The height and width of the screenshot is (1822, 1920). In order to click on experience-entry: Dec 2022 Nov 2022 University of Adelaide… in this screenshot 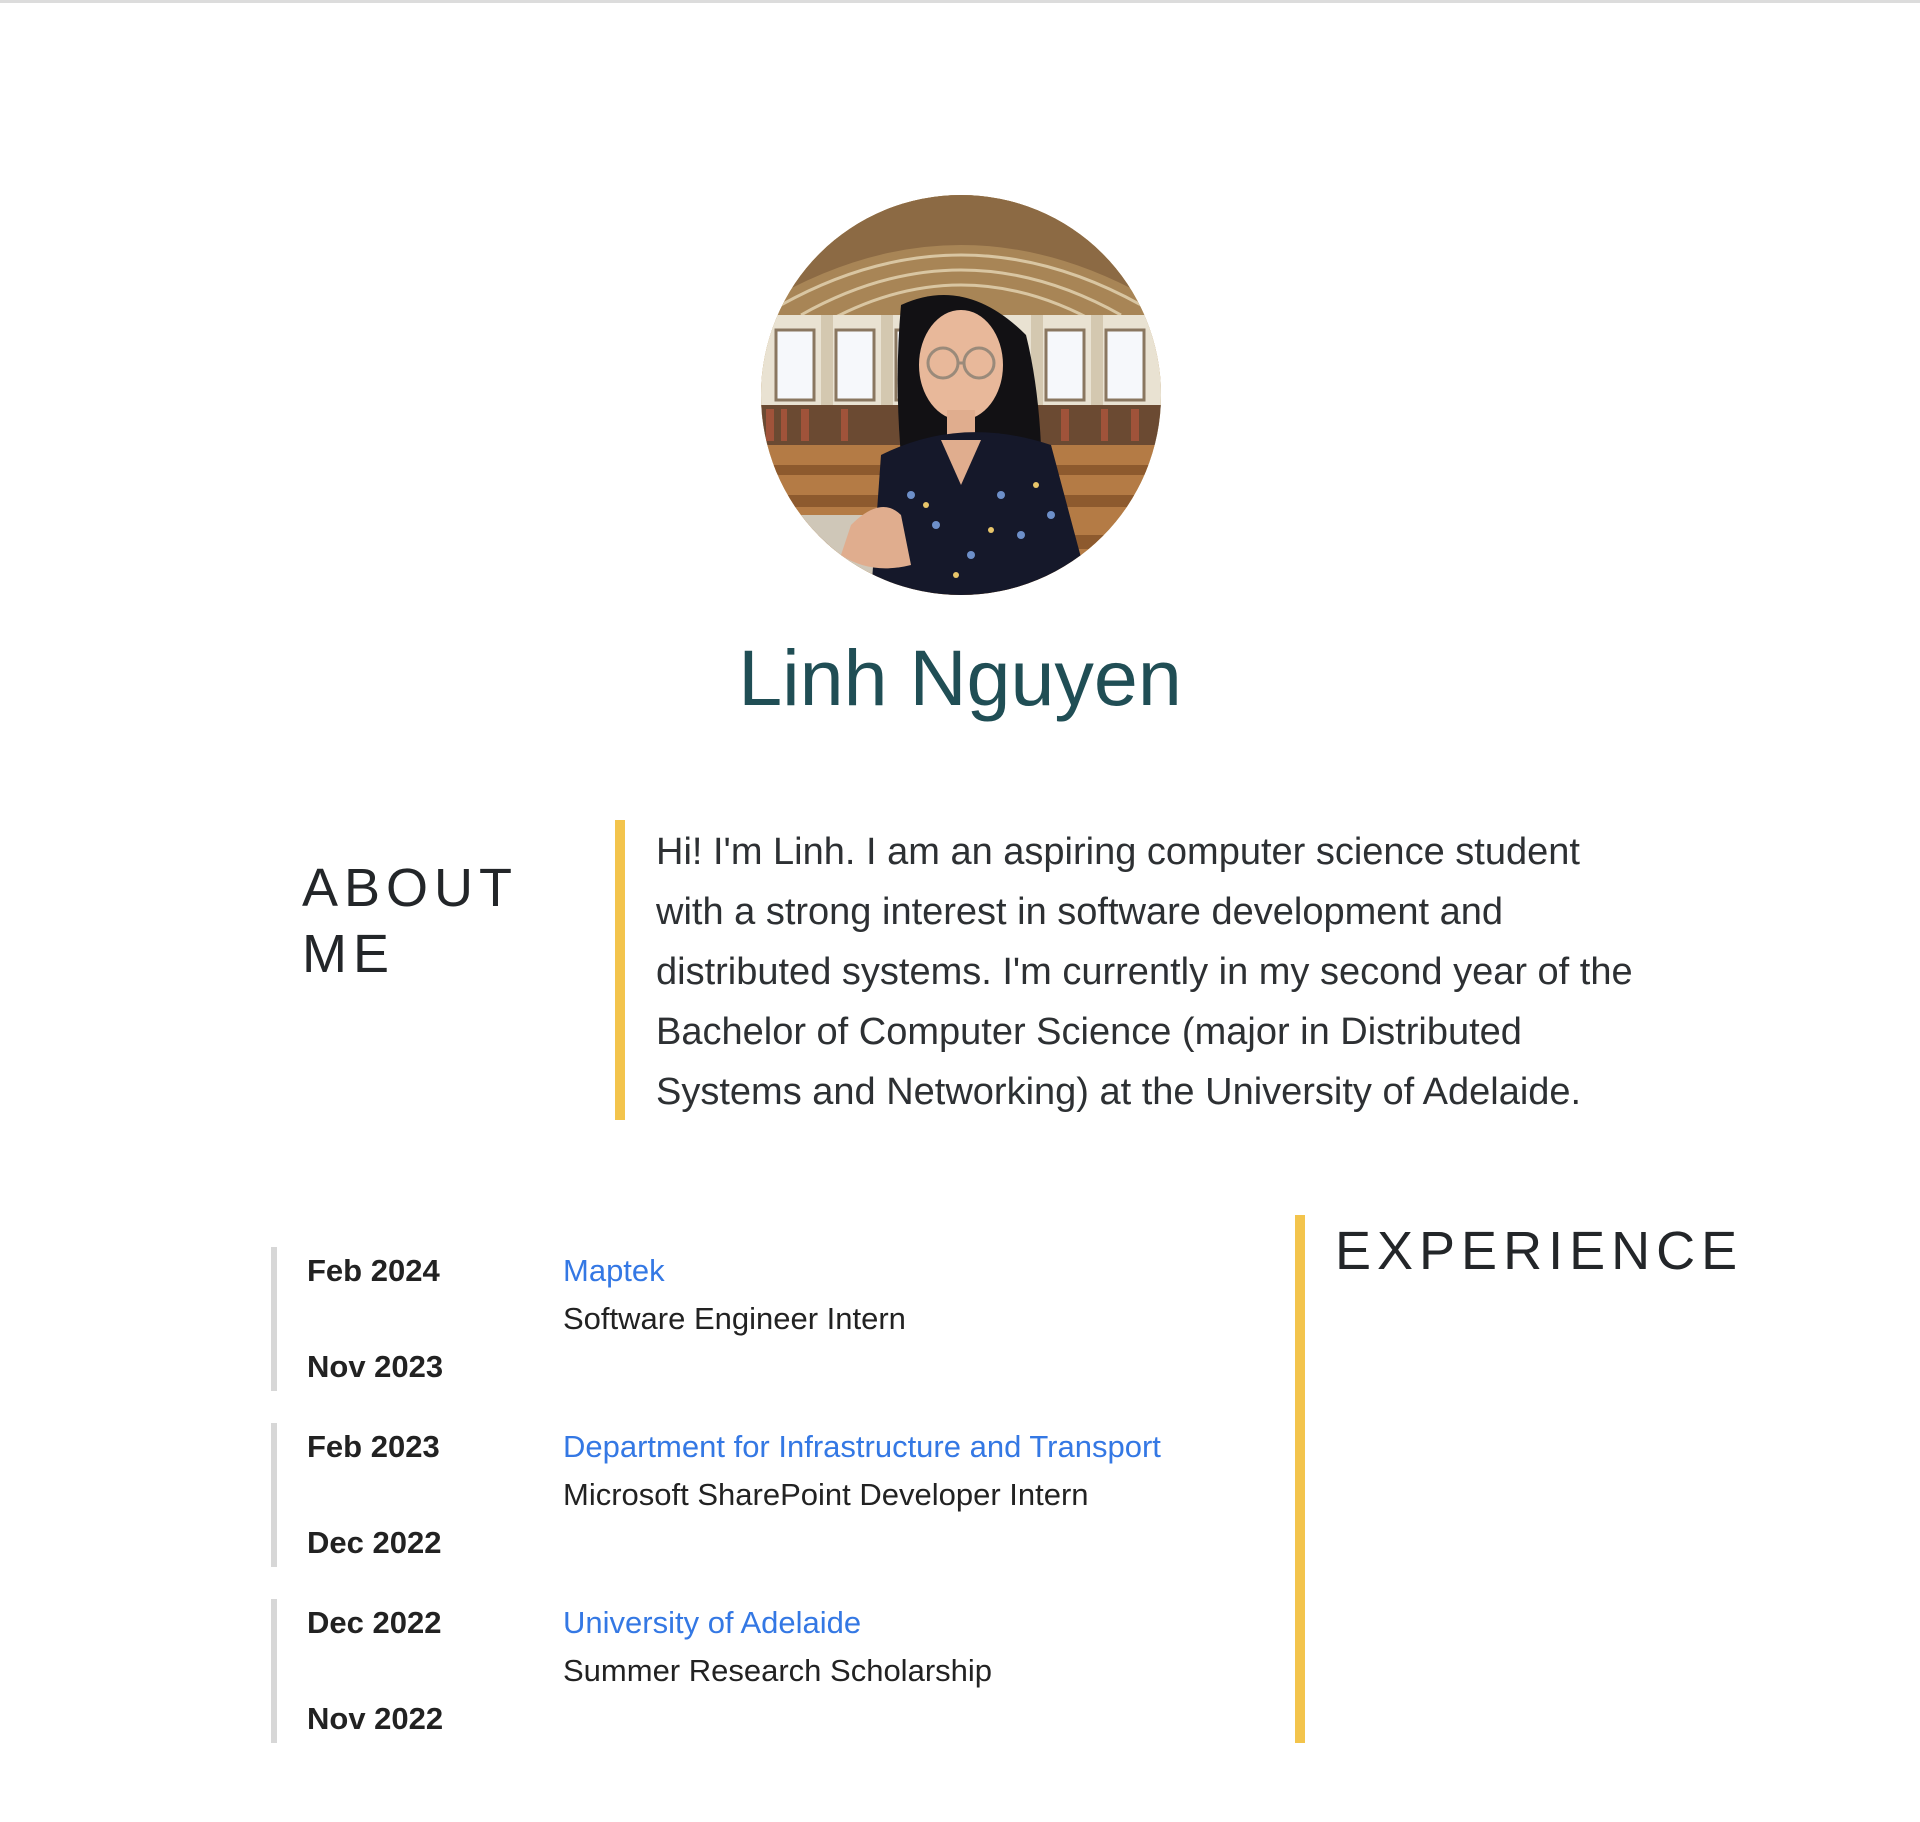, I will do `click(771, 1671)`.